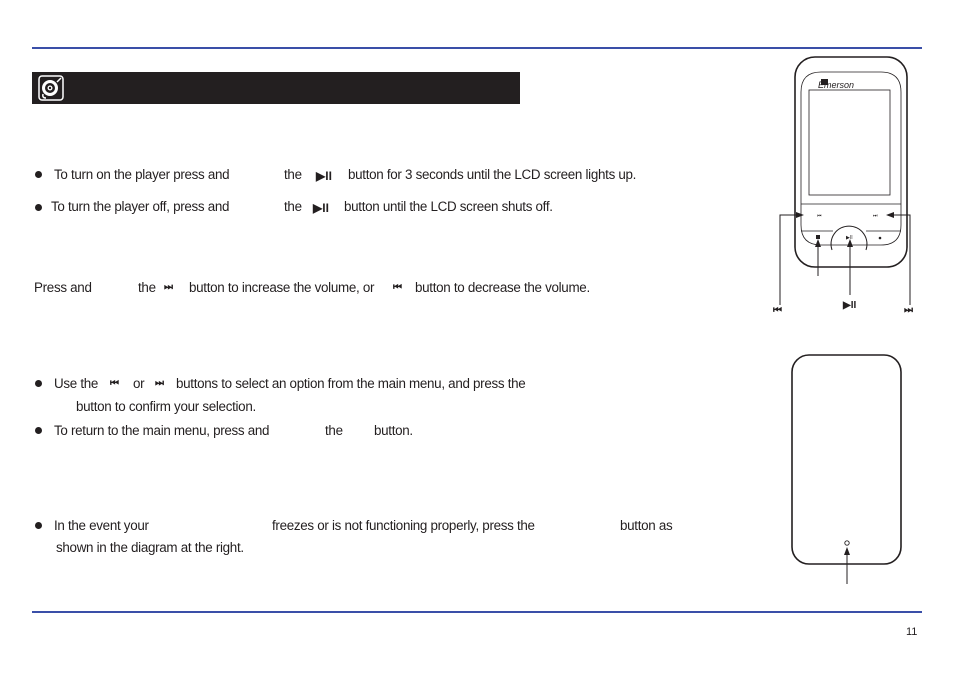  What do you see at coordinates (393, 430) in the screenshot?
I see `menu-return-text-3: button.` at bounding box center [393, 430].